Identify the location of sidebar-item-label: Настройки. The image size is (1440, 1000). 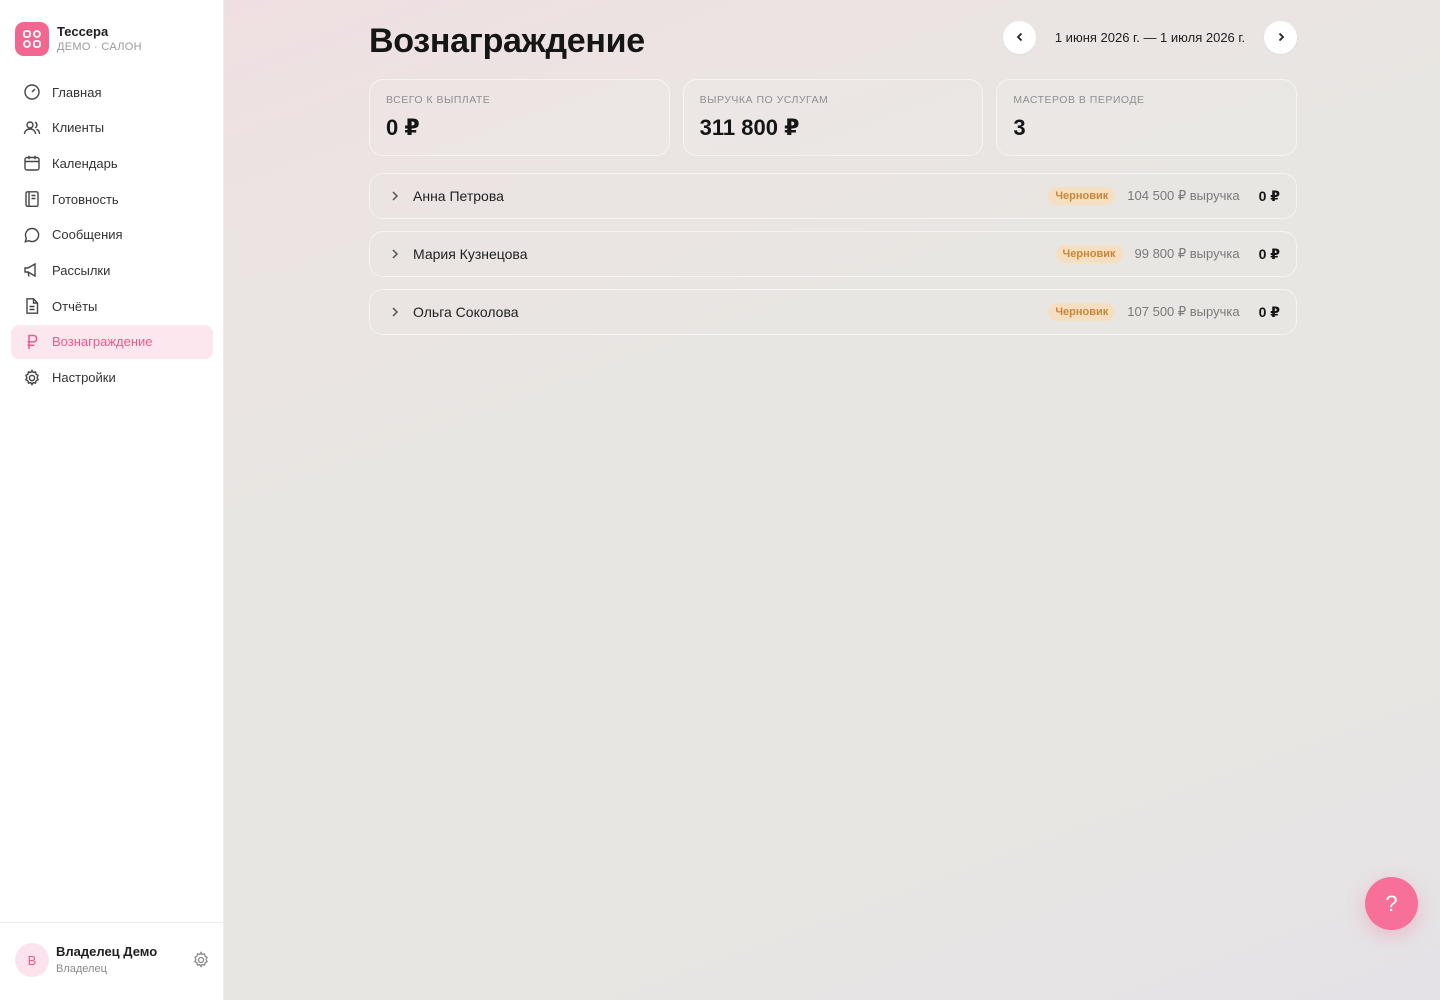
(84, 377).